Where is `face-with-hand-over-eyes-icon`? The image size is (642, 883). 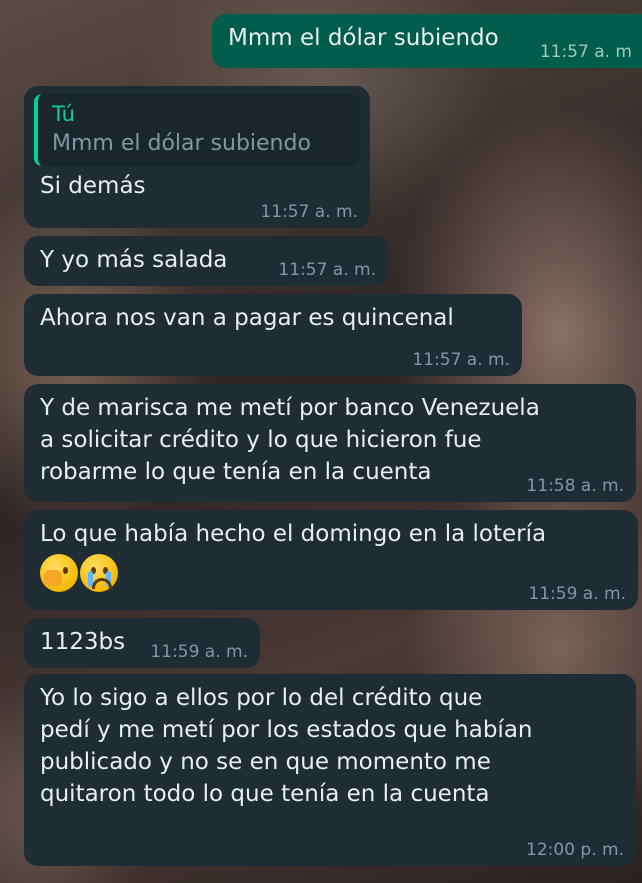
face-with-hand-over-eyes-icon is located at coordinates (59, 573).